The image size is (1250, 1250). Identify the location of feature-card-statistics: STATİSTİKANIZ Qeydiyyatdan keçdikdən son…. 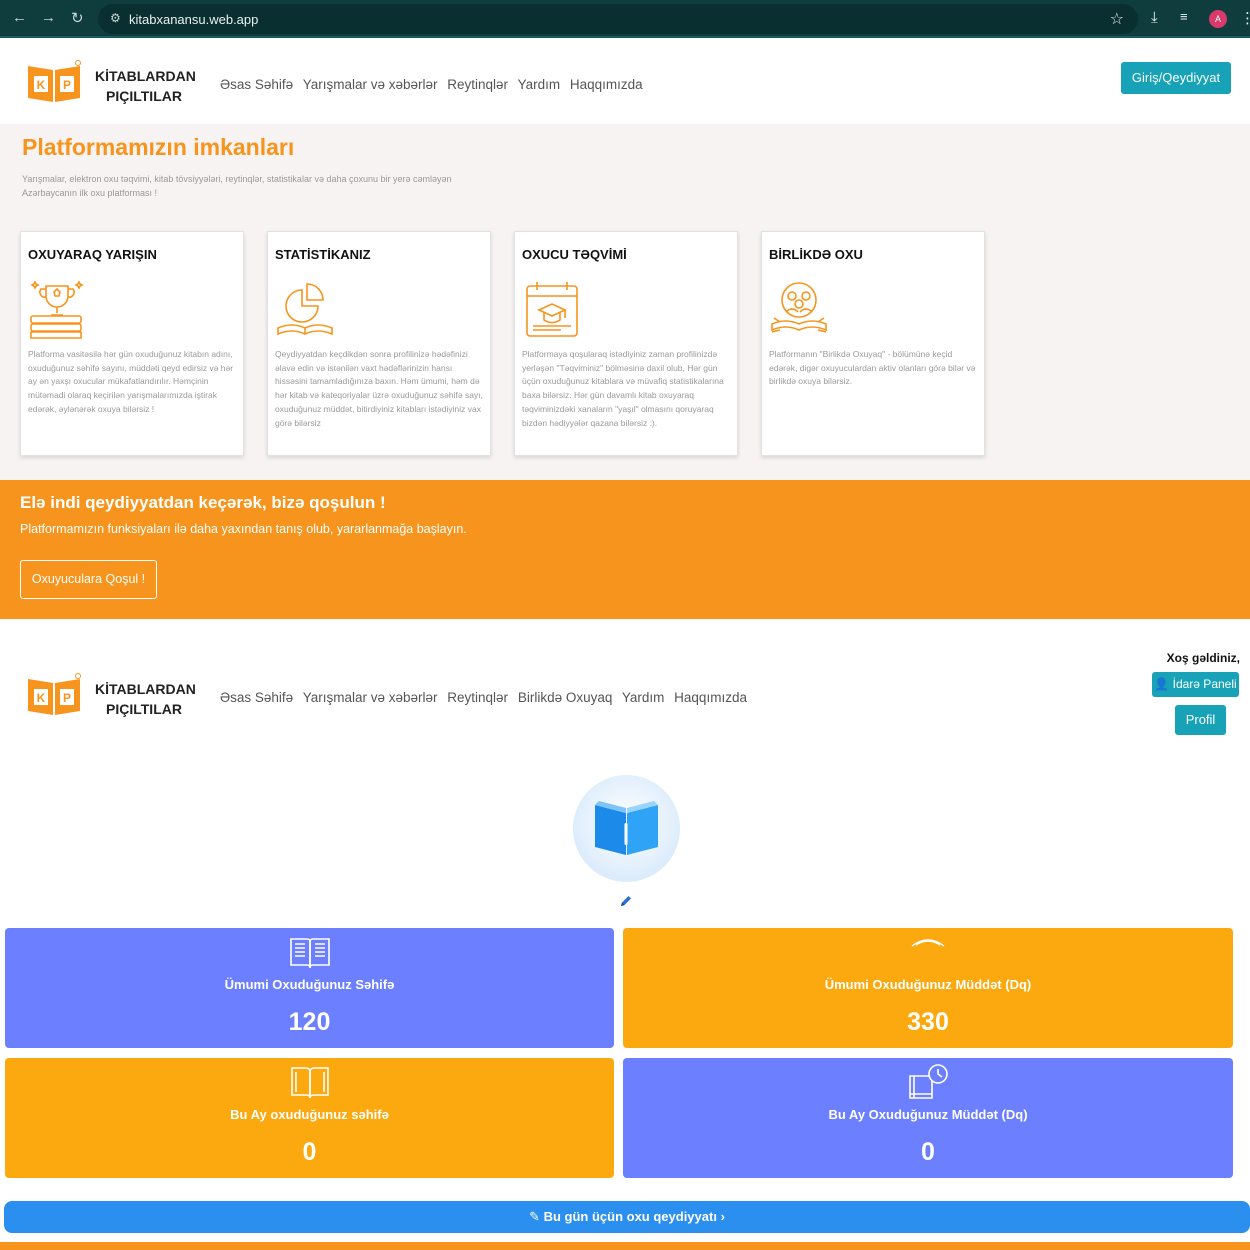
(379, 343).